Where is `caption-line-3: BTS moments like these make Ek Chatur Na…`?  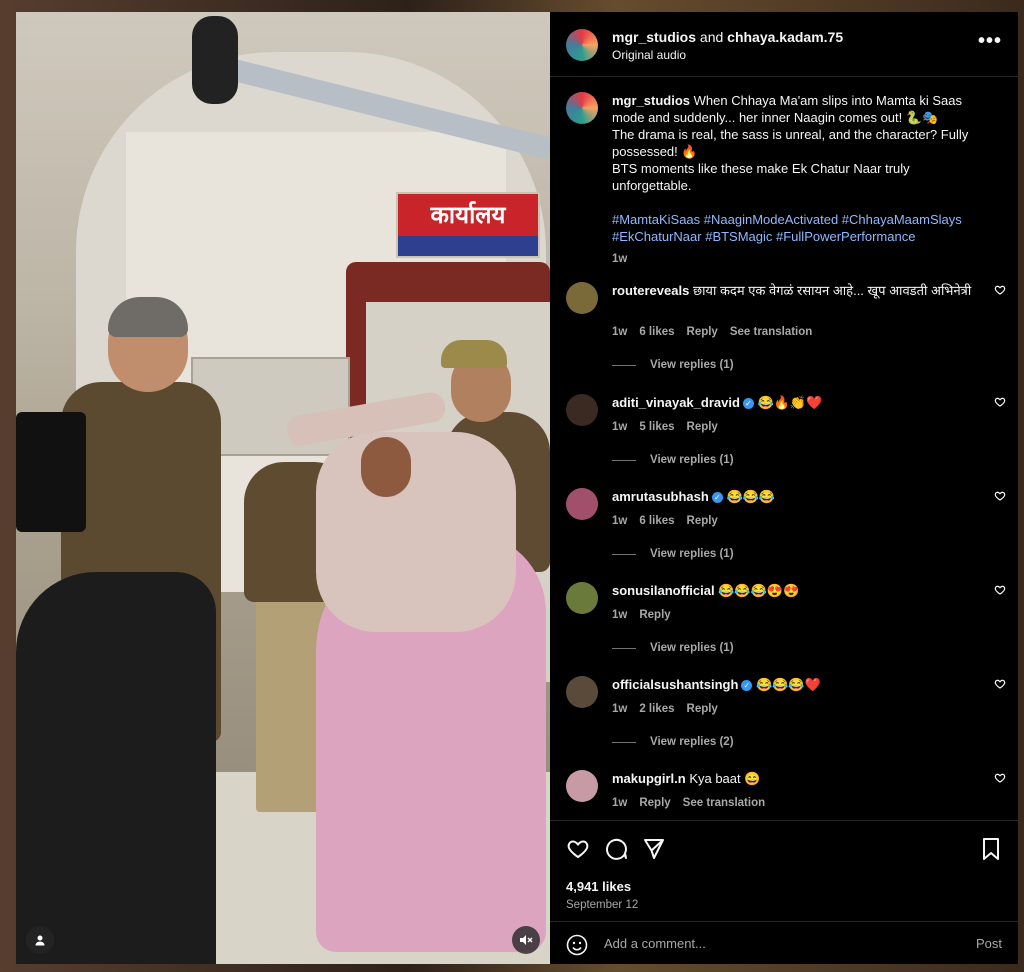 caption-line-3: BTS moments like these make Ek Chatur Na… is located at coordinates (761, 177).